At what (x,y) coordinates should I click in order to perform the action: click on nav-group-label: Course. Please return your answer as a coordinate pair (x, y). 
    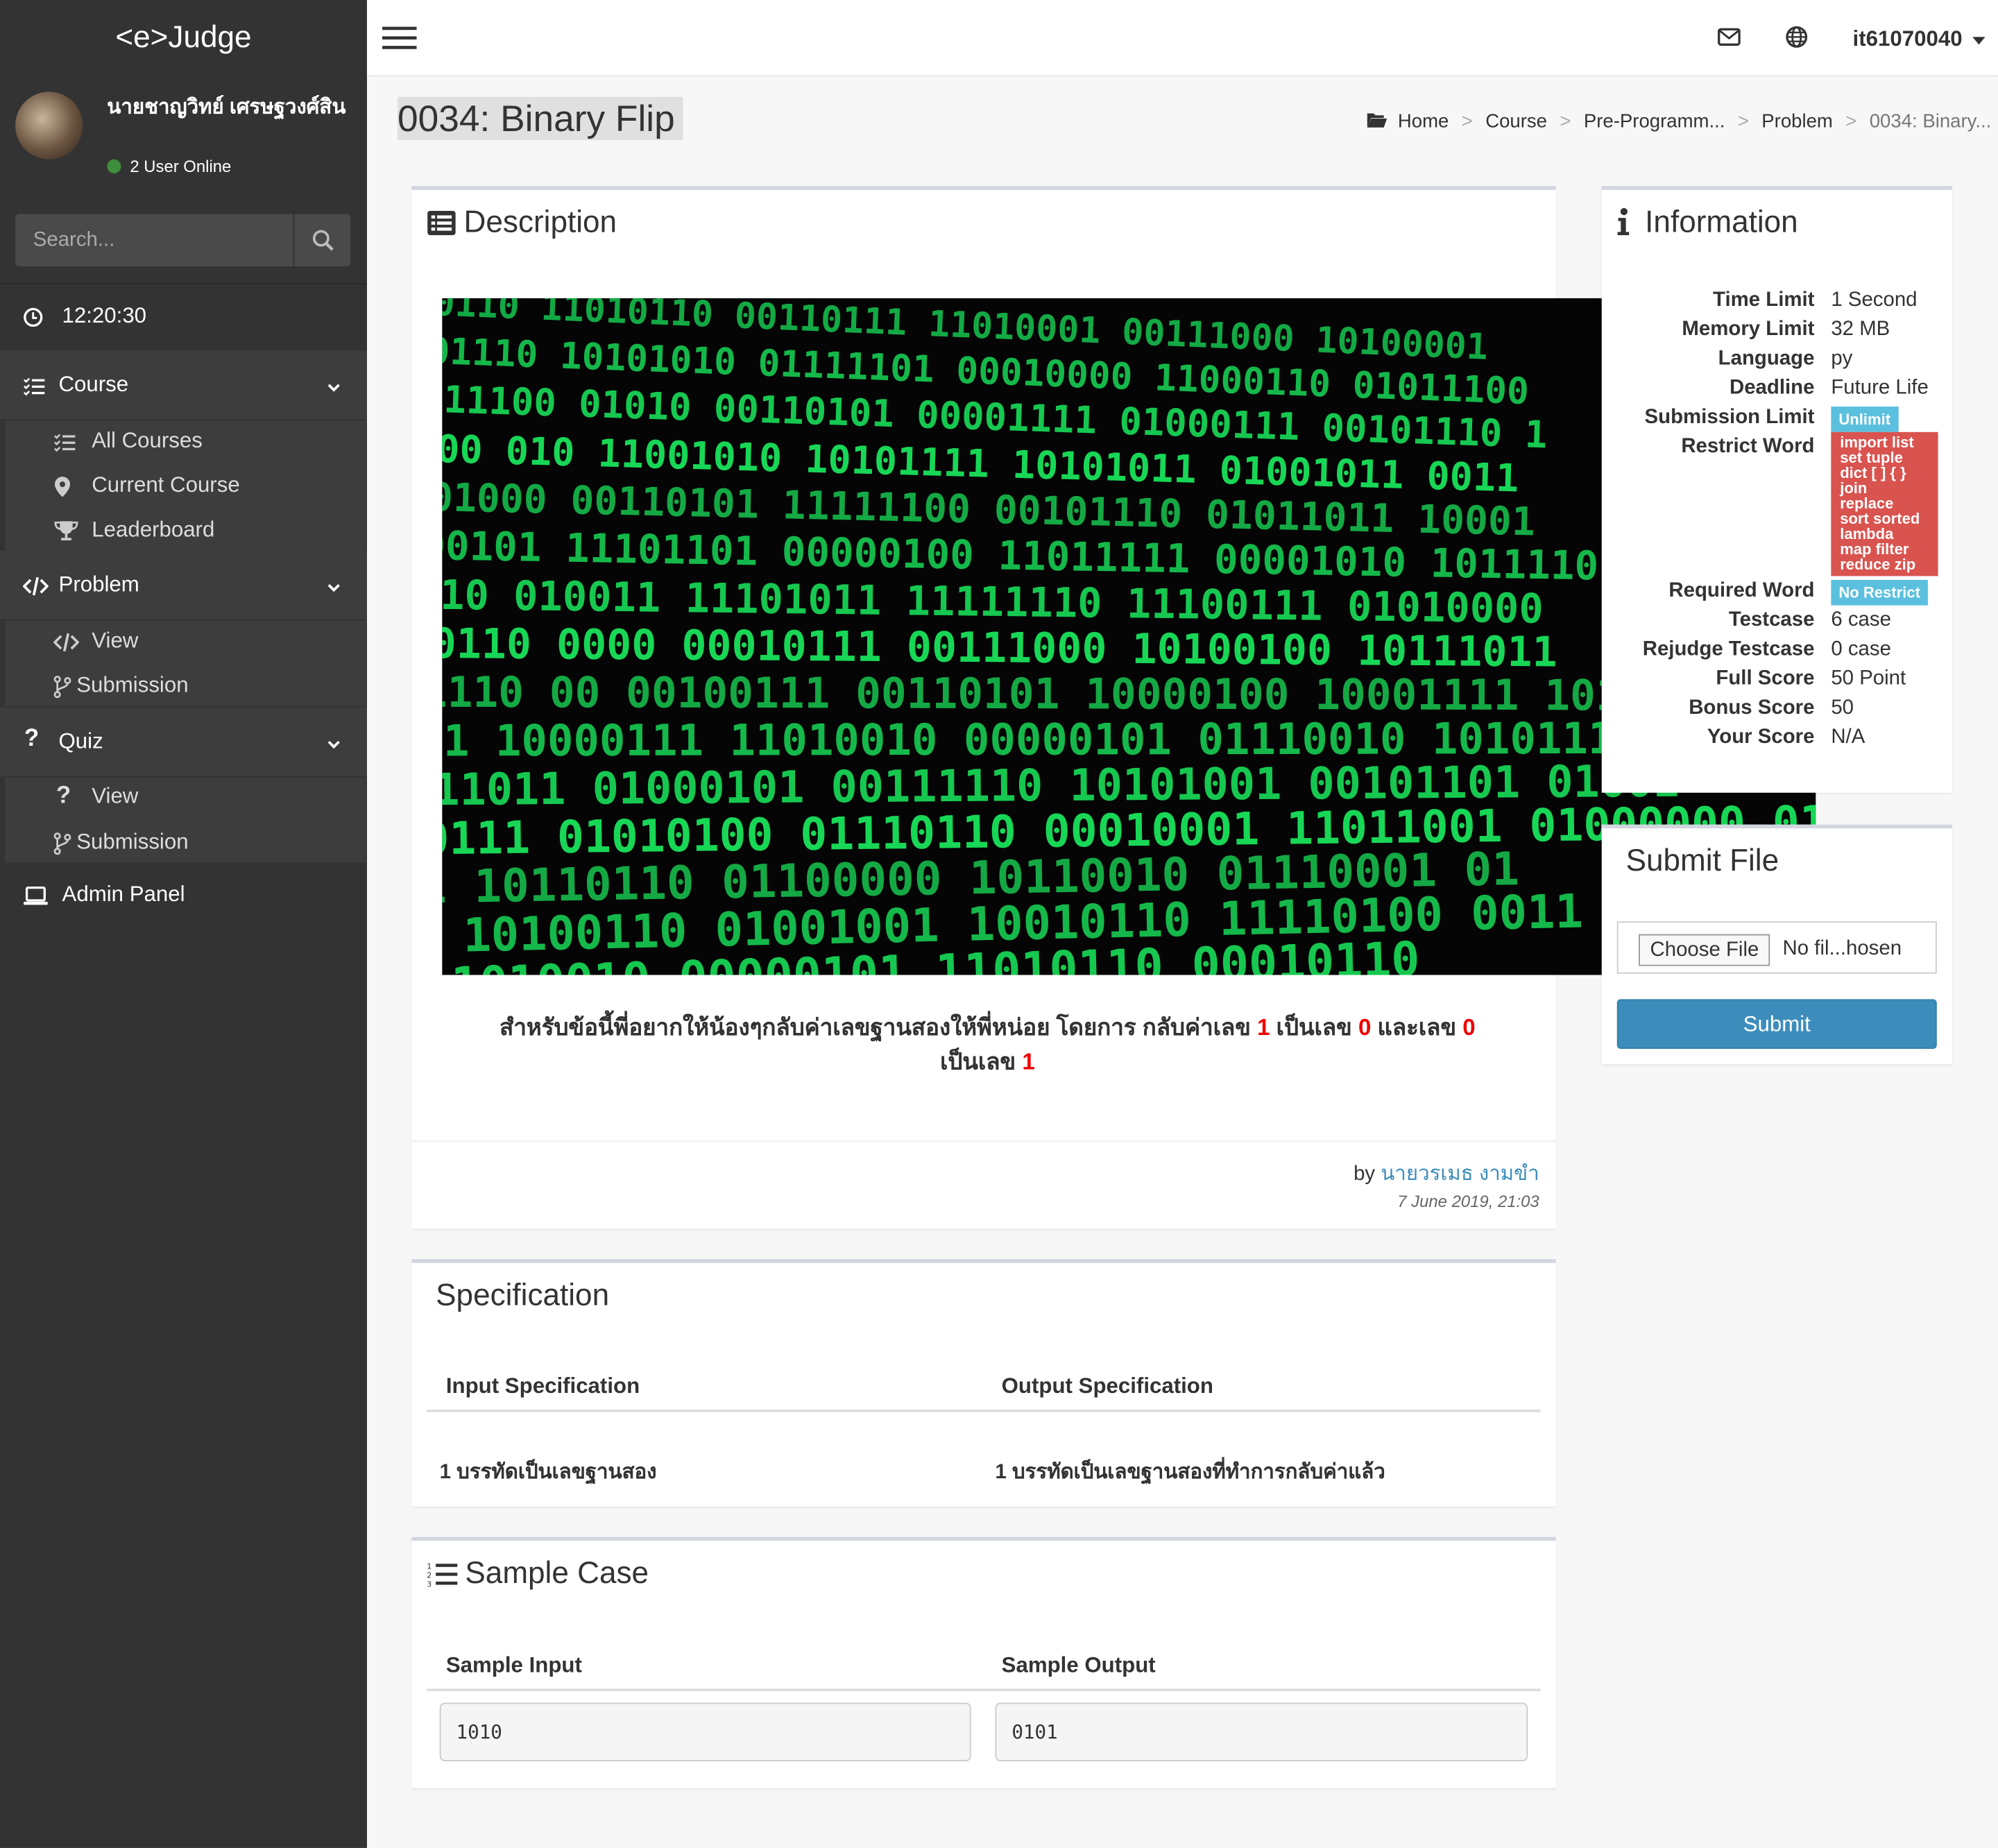
    Looking at the image, I should click on (93, 384).